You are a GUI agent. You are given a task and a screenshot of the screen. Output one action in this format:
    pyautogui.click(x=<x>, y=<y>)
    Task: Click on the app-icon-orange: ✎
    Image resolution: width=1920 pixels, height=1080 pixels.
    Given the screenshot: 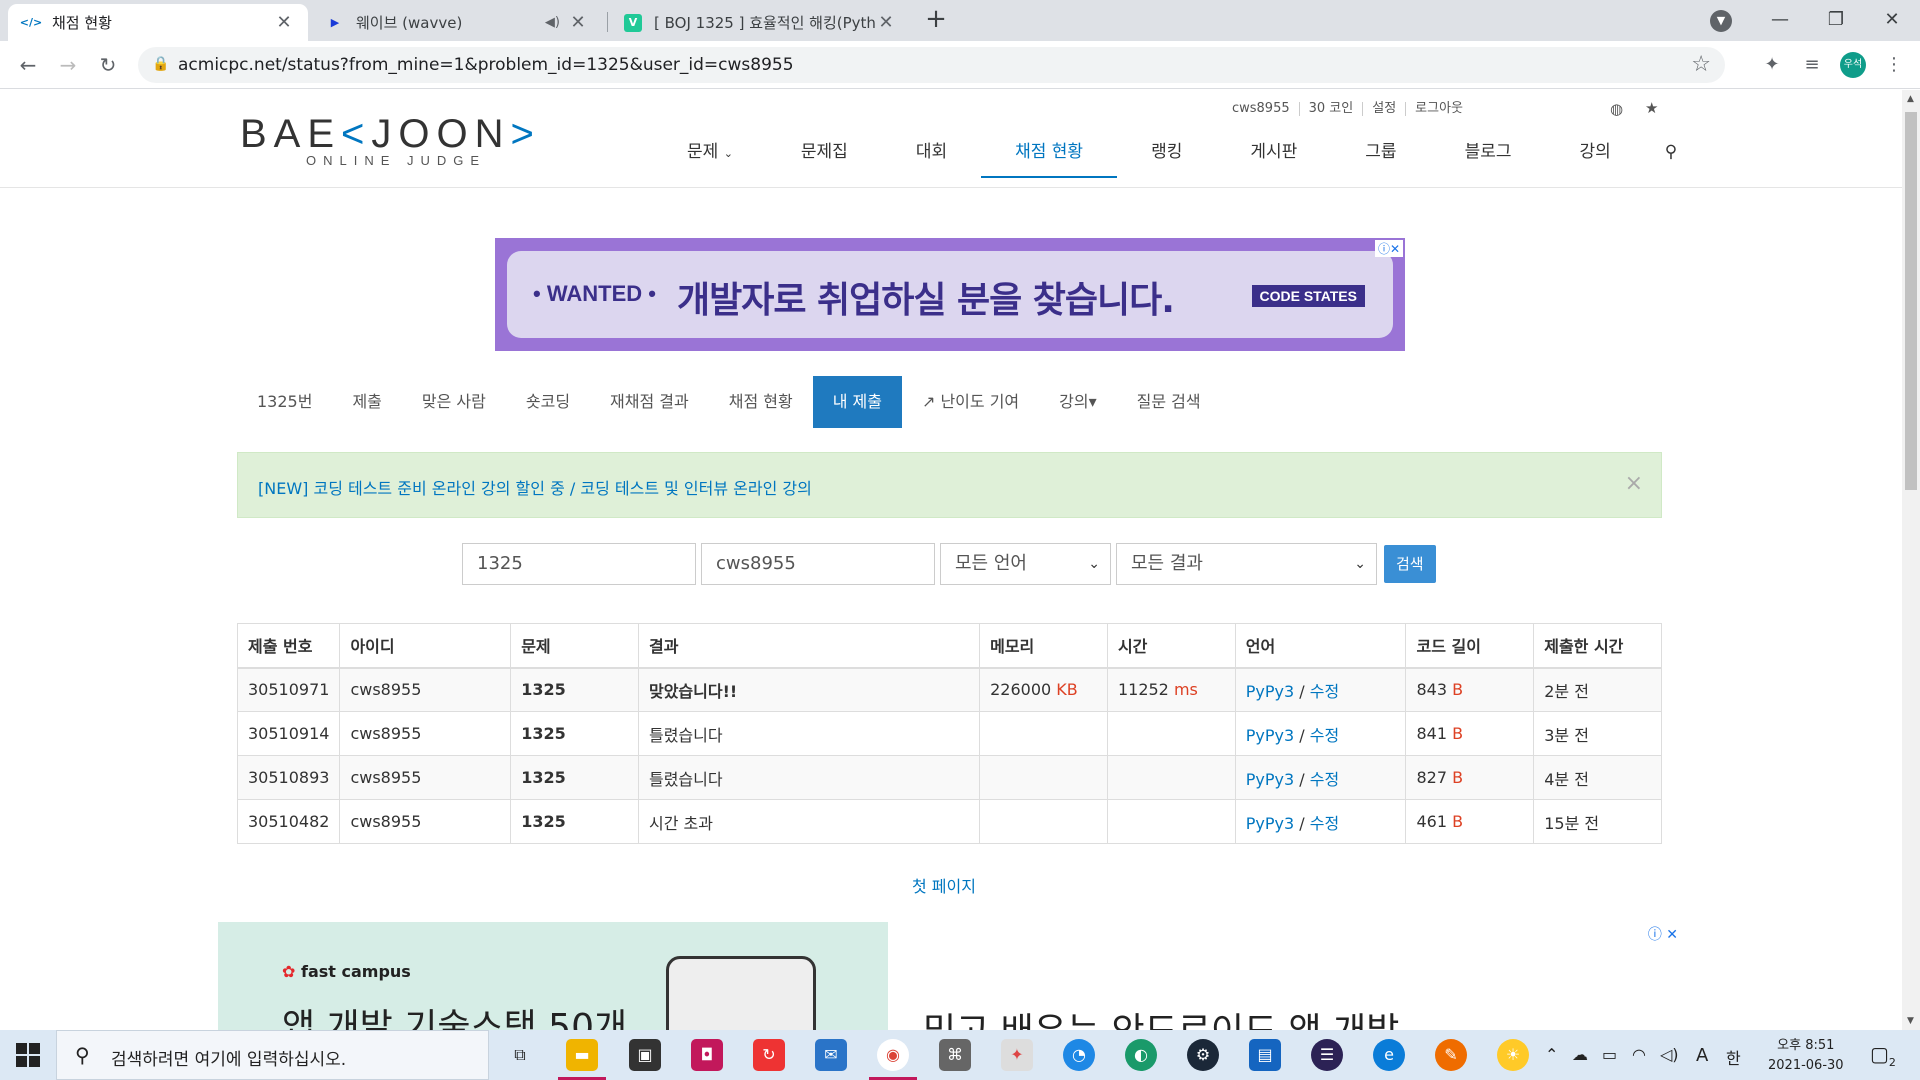 What is the action you would take?
    pyautogui.click(x=1451, y=1055)
    